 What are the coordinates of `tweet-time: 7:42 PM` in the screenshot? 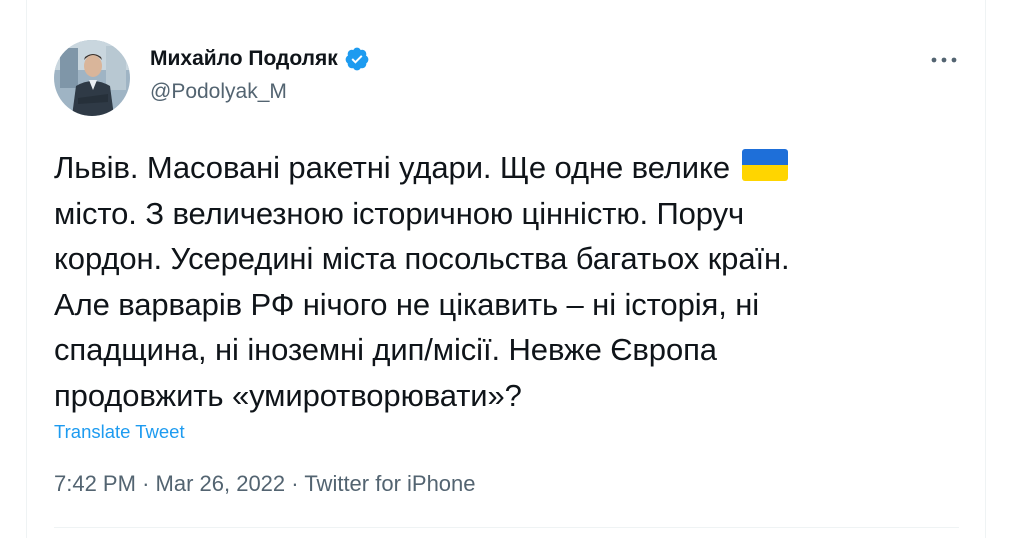 It's located at (95, 483).